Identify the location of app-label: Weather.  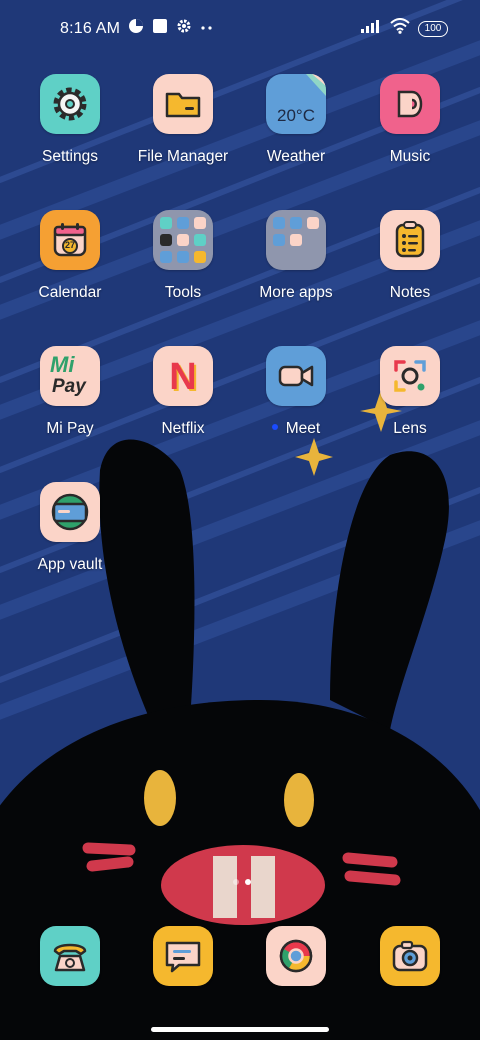
(296, 156).